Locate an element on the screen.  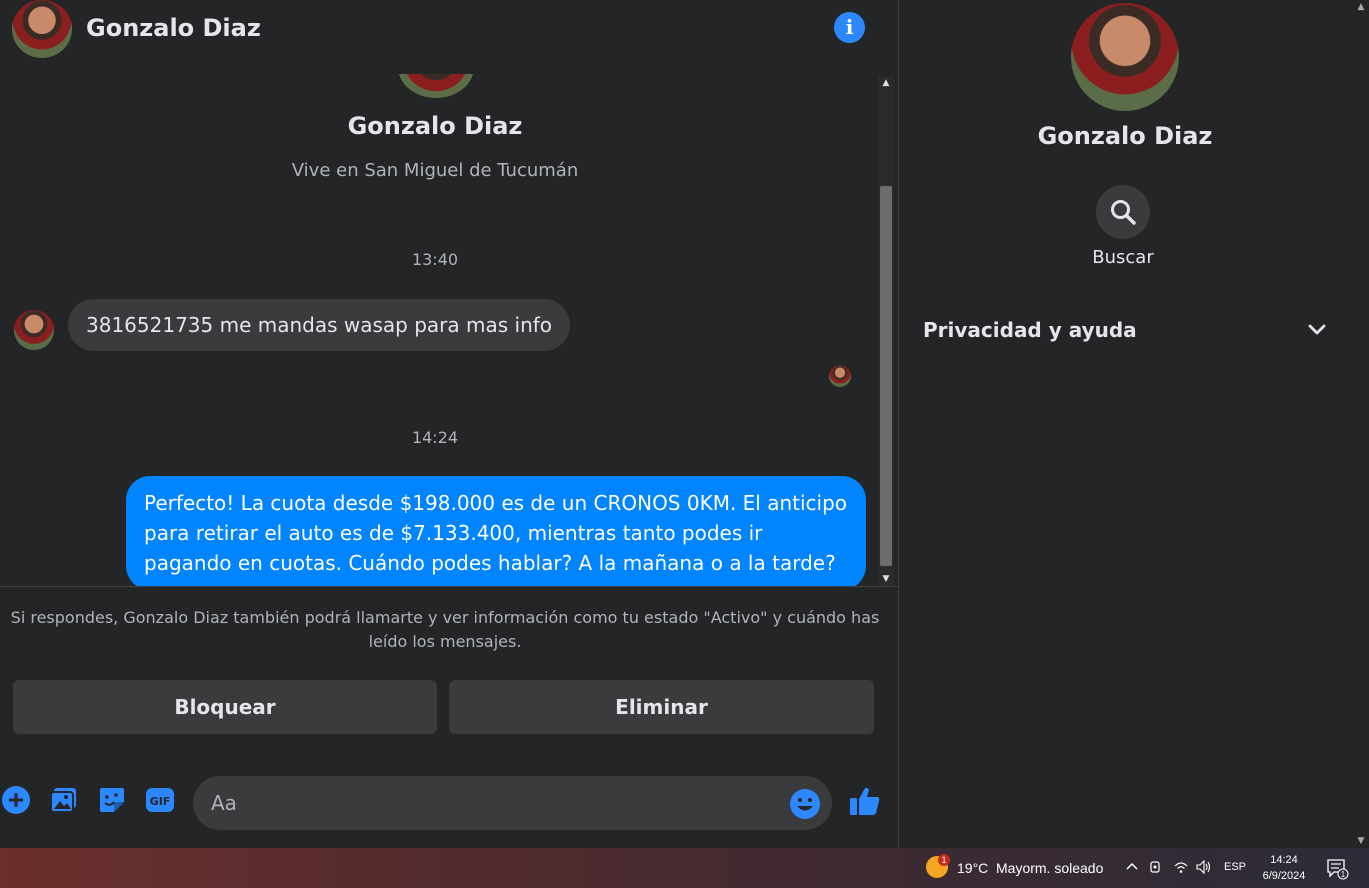
search-button is located at coordinates (1123, 212).